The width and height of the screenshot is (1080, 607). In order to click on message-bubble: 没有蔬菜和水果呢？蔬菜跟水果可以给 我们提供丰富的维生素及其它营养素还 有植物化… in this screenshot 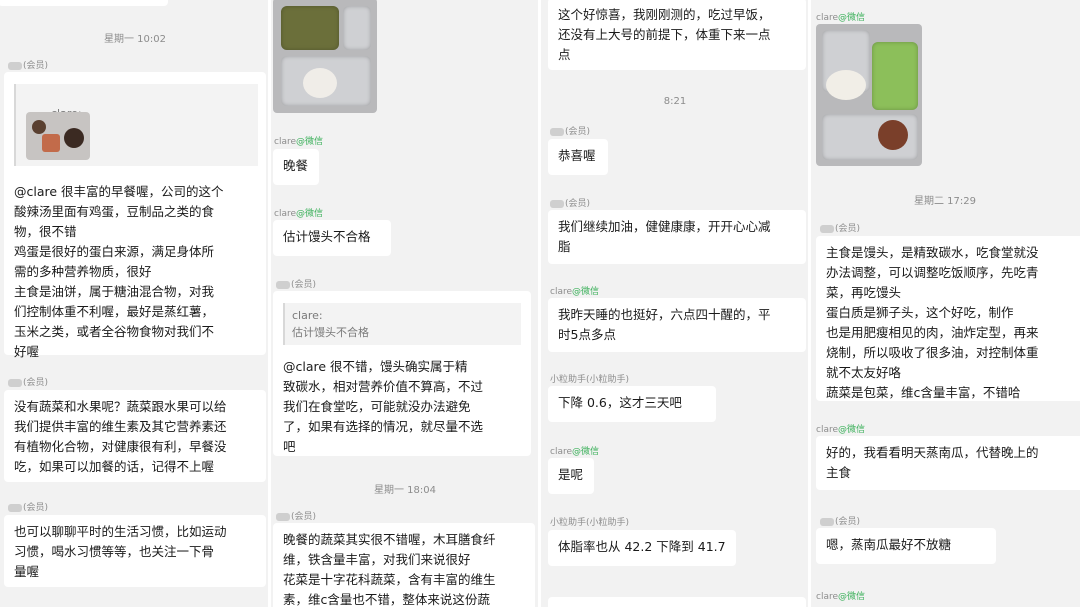, I will do `click(135, 436)`.